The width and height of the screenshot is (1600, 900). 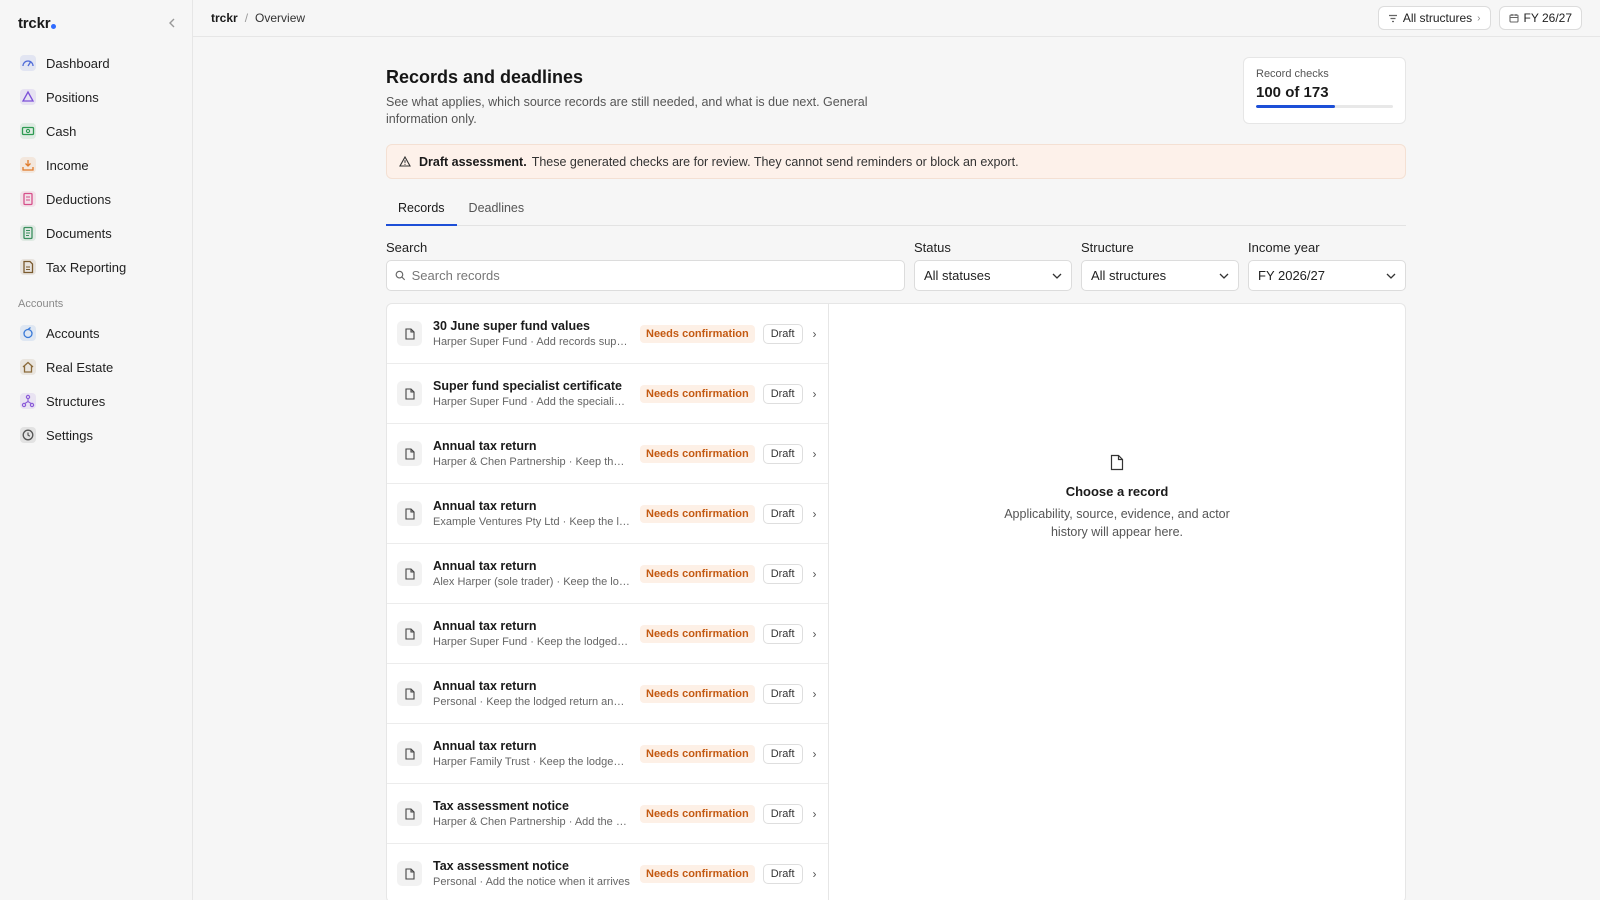 I want to click on sidebar-item-label: Positions, so click(x=72, y=97).